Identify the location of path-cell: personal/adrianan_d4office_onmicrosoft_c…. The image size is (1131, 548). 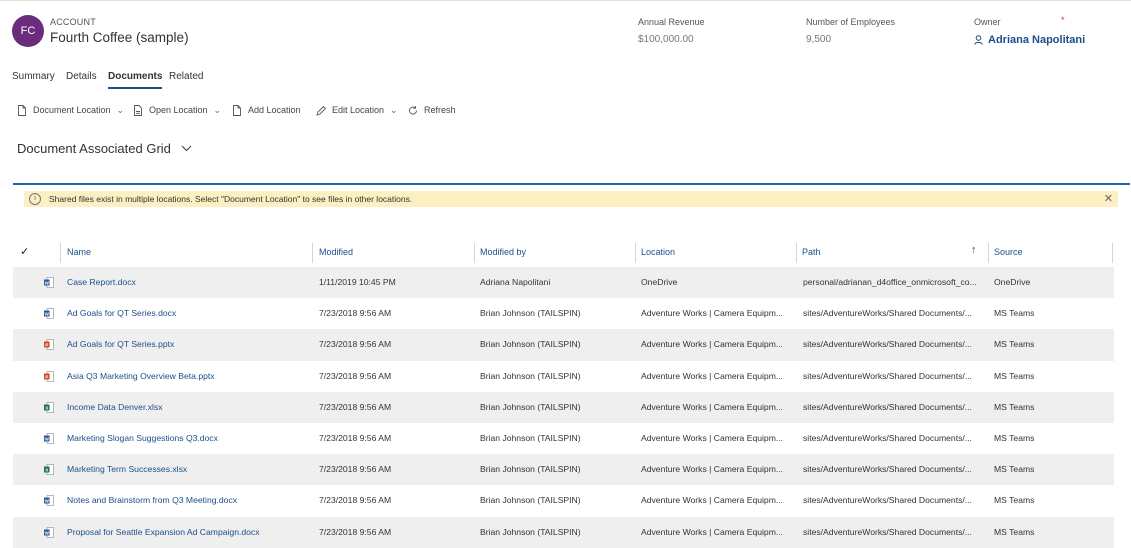
(890, 282).